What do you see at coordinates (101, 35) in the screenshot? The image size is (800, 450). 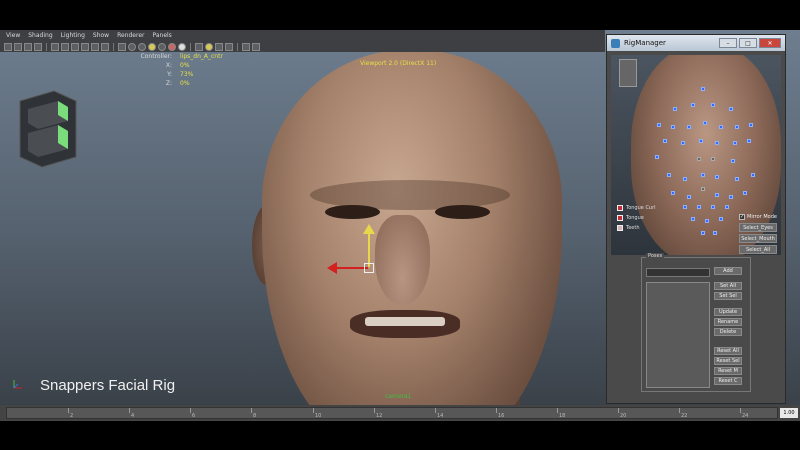 I see `menu-show: Show` at bounding box center [101, 35].